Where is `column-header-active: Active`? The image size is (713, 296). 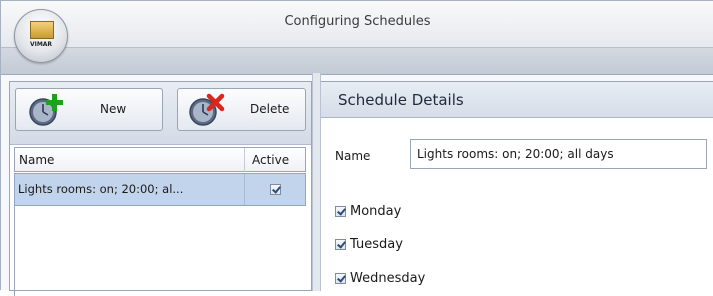 column-header-active: Active is located at coordinates (270, 160).